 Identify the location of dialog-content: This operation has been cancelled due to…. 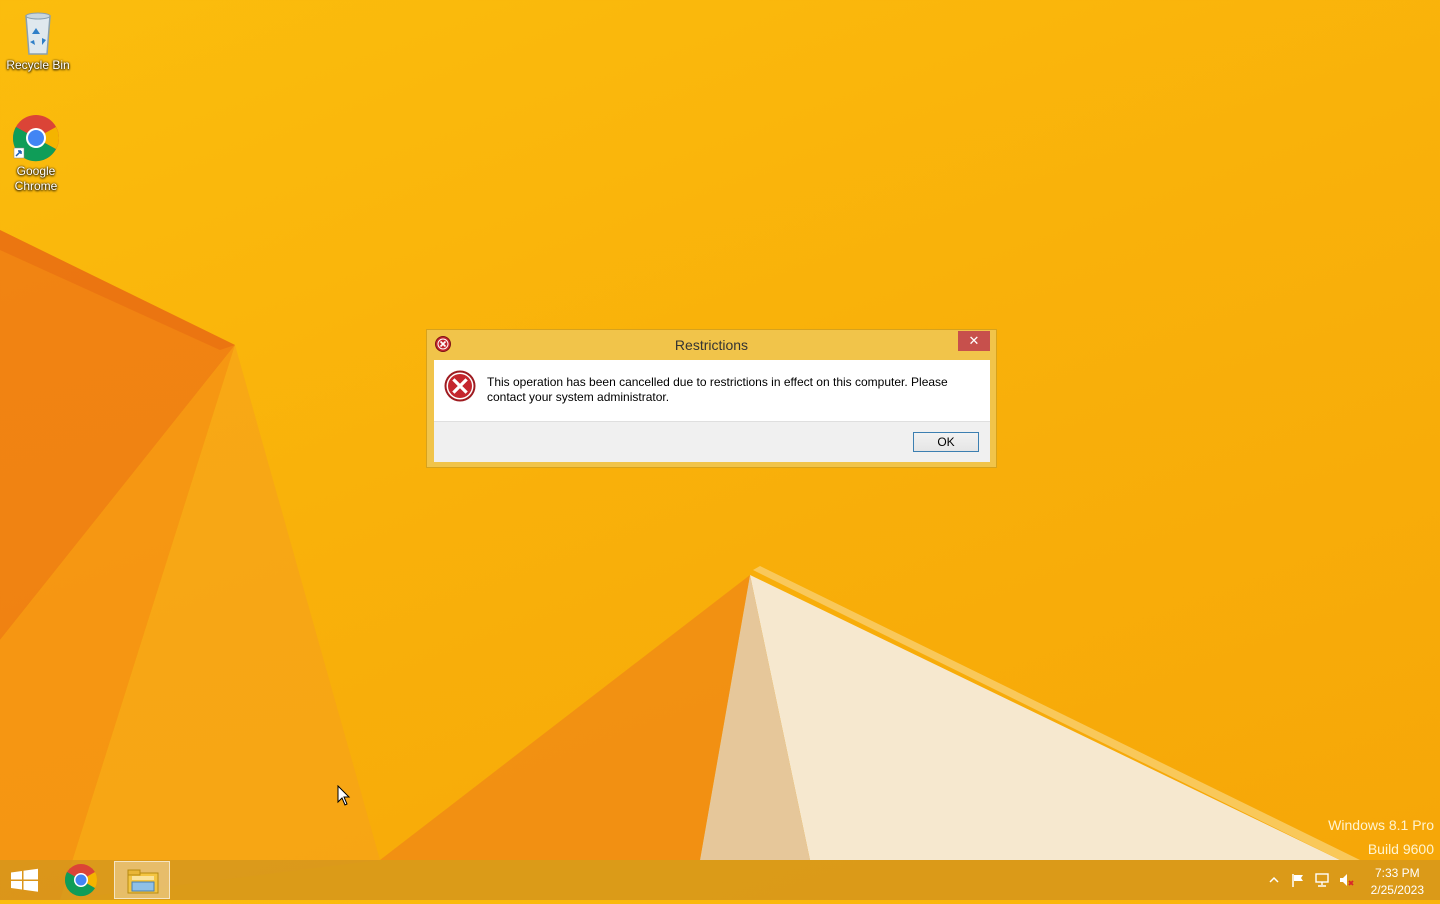
(712, 390).